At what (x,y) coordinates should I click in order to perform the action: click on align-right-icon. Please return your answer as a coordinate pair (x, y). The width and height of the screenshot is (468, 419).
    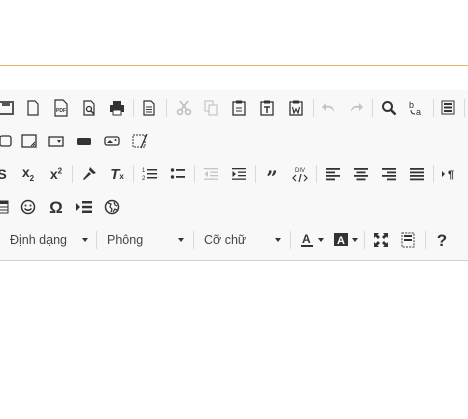
    Looking at the image, I should click on (389, 174).